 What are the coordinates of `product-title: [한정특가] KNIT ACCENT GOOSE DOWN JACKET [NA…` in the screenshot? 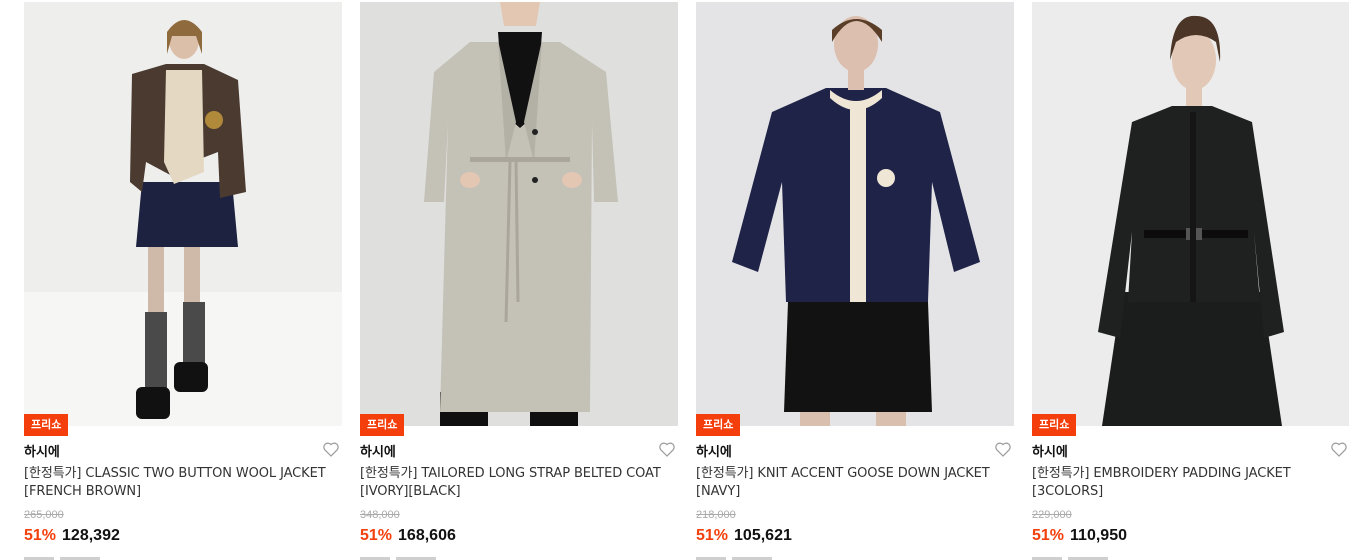 It's located at (853, 483).